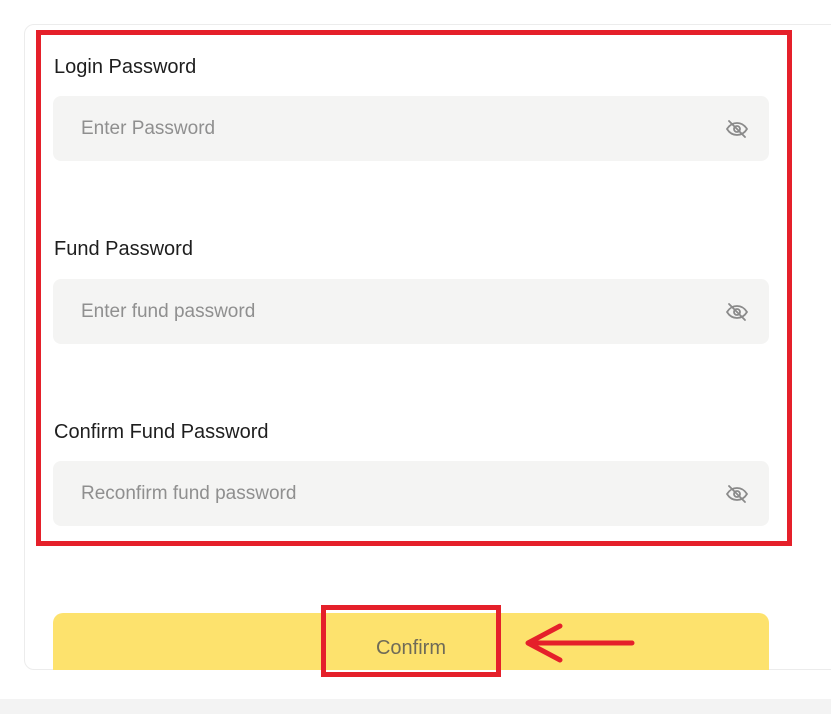  What do you see at coordinates (415, 706) in the screenshot?
I see `bottom-band` at bounding box center [415, 706].